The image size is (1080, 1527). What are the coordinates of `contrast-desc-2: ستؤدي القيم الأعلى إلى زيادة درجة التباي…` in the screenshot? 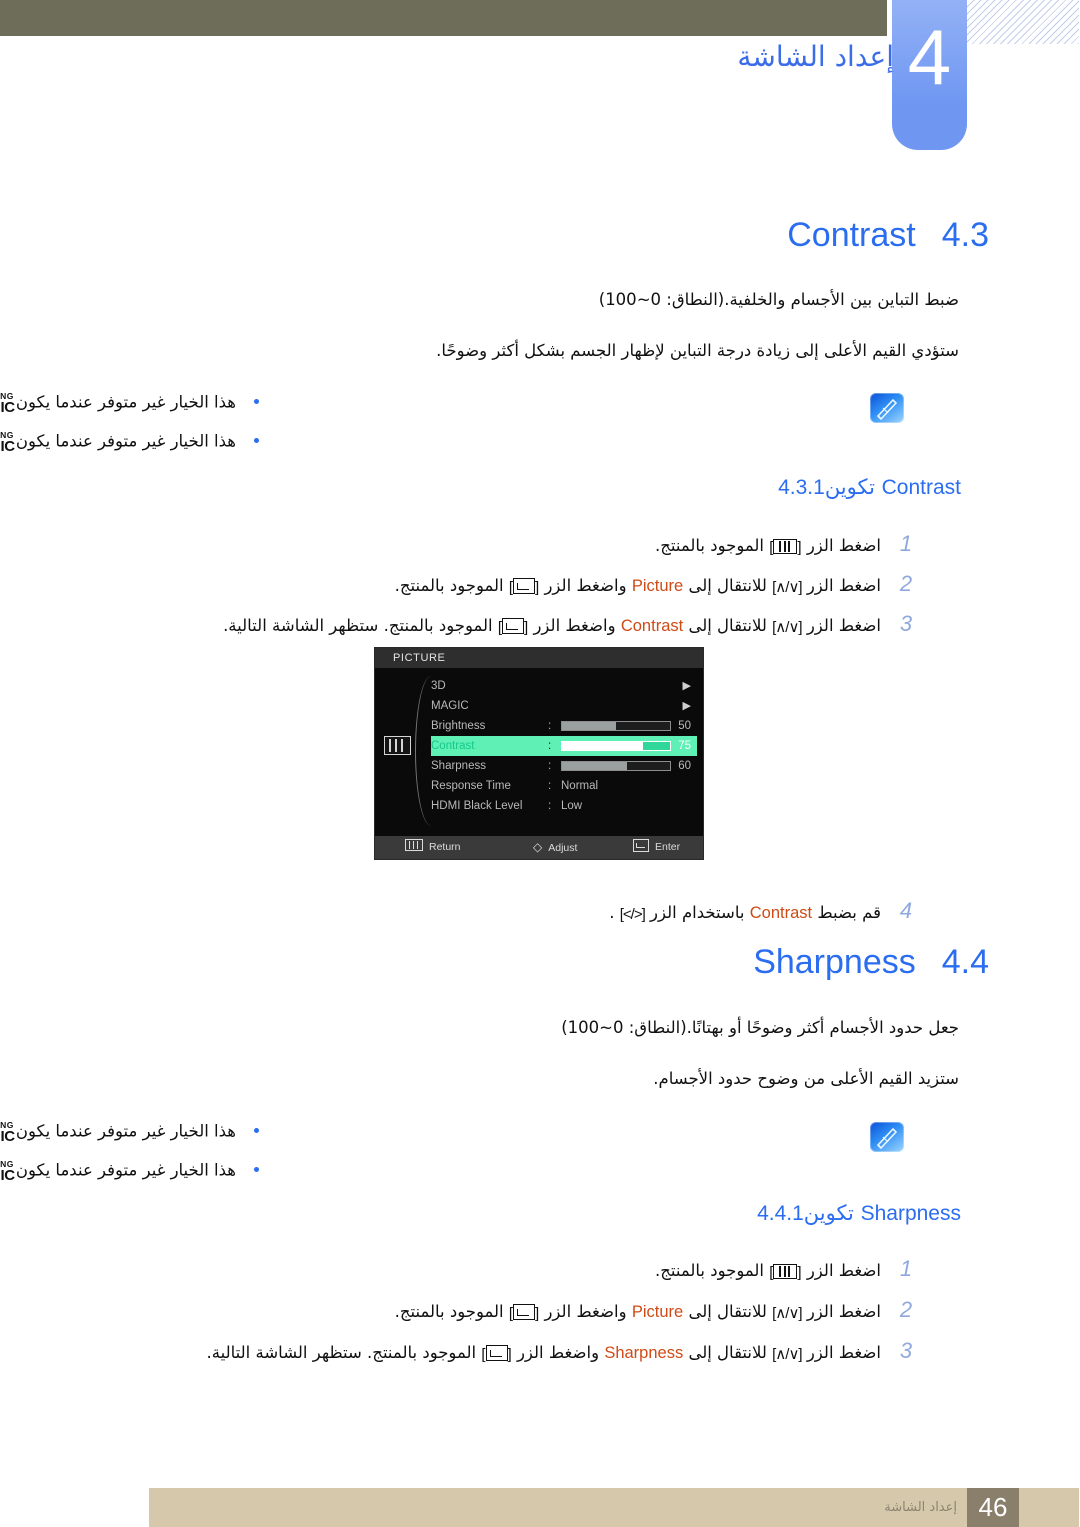 It's located at (698, 350).